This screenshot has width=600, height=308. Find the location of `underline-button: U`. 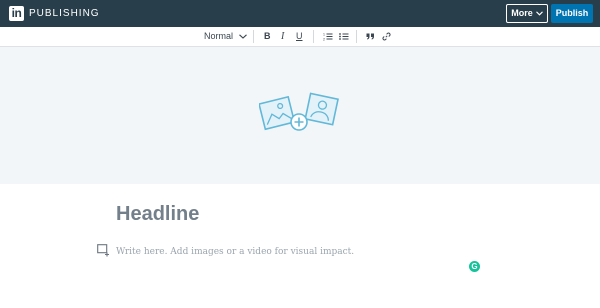

underline-button: U is located at coordinates (299, 36).